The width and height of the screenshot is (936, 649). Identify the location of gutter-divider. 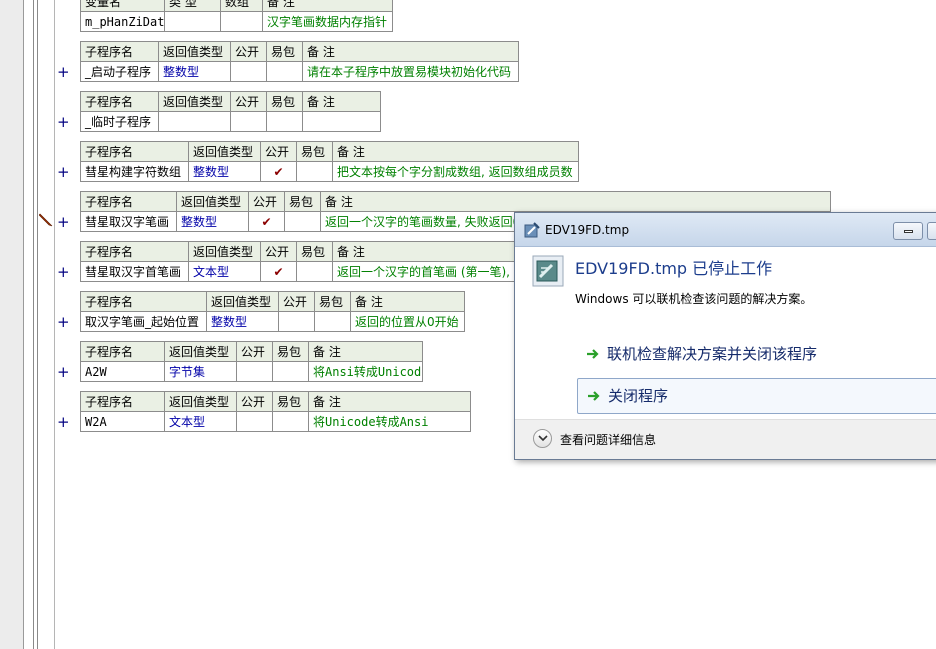
(54, 324).